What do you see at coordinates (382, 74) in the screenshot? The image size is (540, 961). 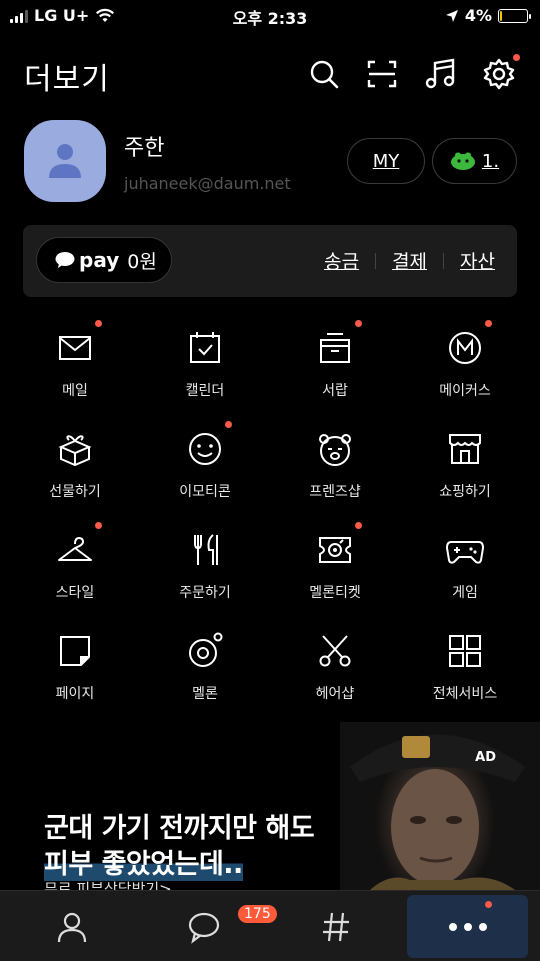 I see `scan-icon` at bounding box center [382, 74].